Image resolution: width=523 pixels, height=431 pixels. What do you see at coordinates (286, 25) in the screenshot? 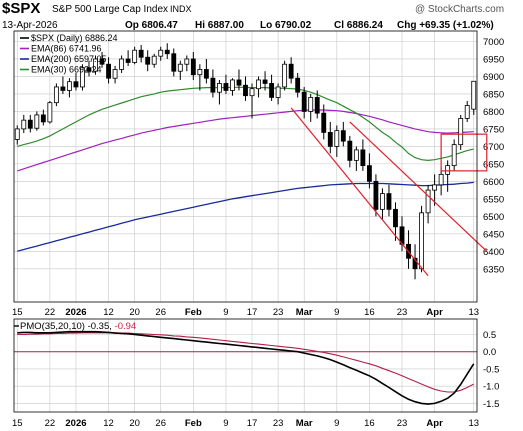
I see `low-value: Lo 6790.02` at bounding box center [286, 25].